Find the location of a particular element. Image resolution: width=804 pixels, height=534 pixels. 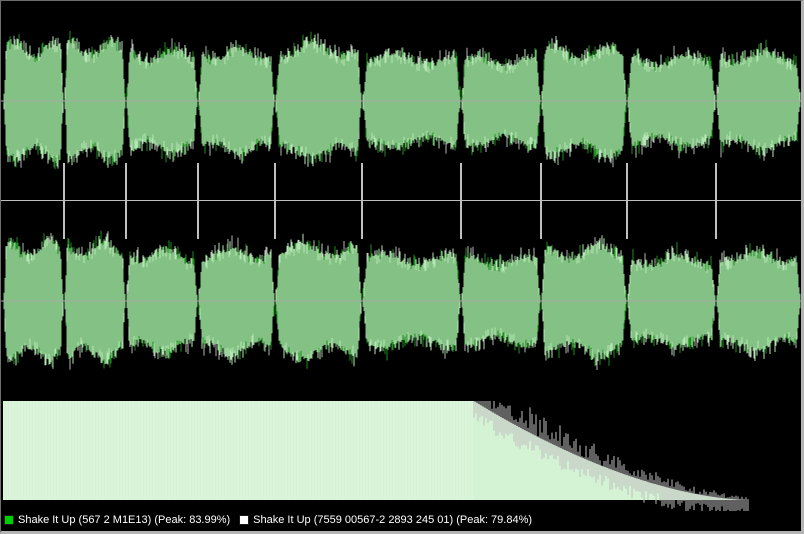

white-swatch-icon is located at coordinates (244, 520).